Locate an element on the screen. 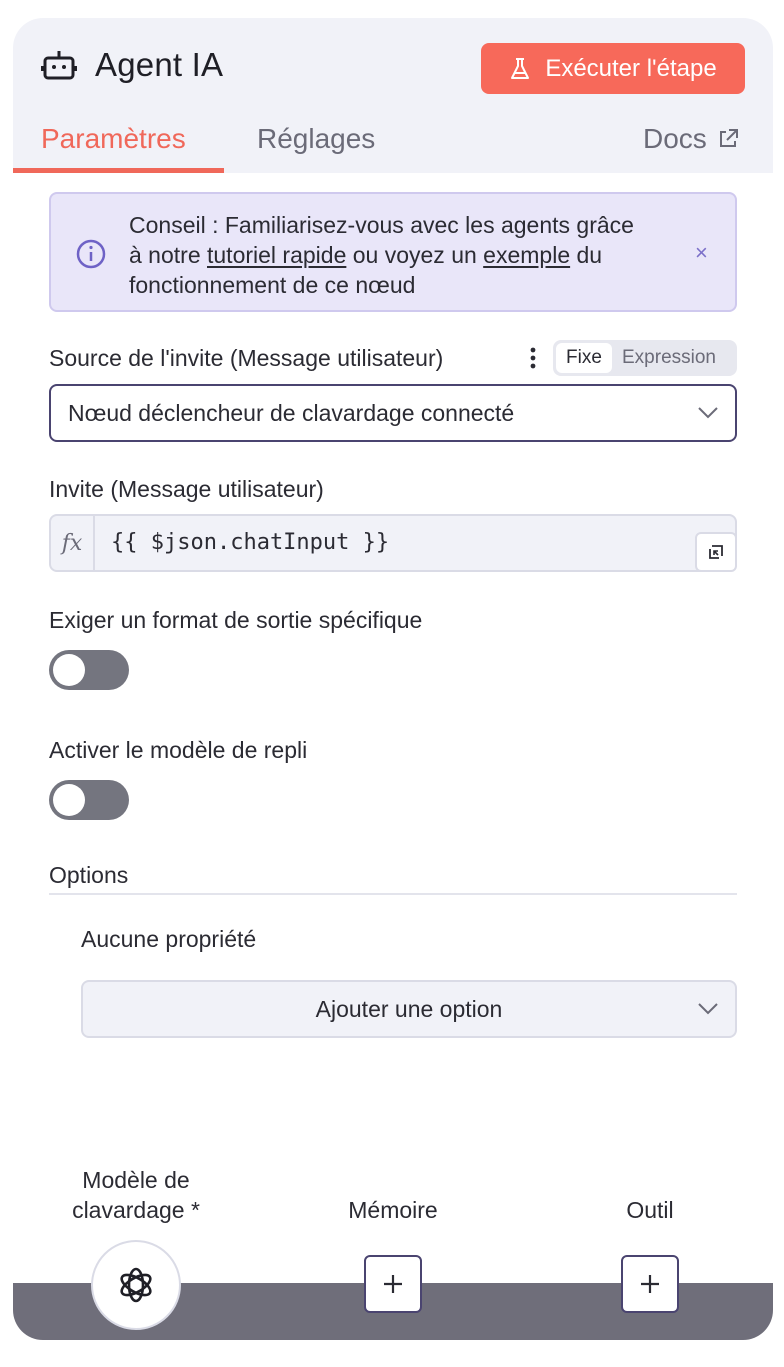 The width and height of the screenshot is (784, 1367). prompt-source-select: Nœud déclencheur de clavardage connecté is located at coordinates (393, 413).